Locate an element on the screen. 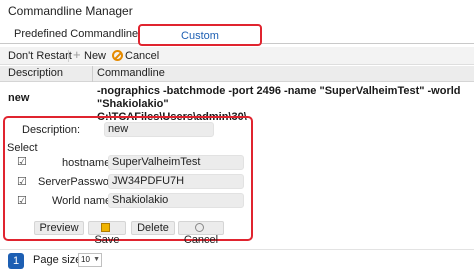 The image size is (474, 271). cancel-button: Cancel is located at coordinates (201, 233).